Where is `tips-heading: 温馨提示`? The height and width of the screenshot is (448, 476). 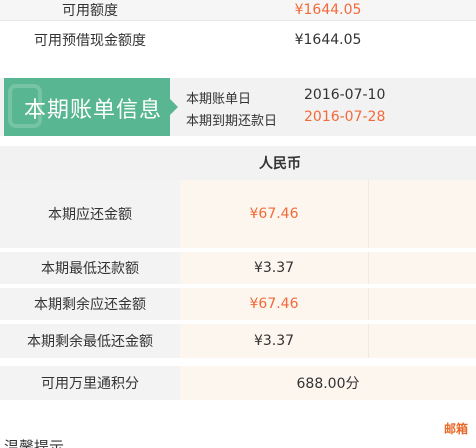
tips-heading: 温馨提示 is located at coordinates (34, 443).